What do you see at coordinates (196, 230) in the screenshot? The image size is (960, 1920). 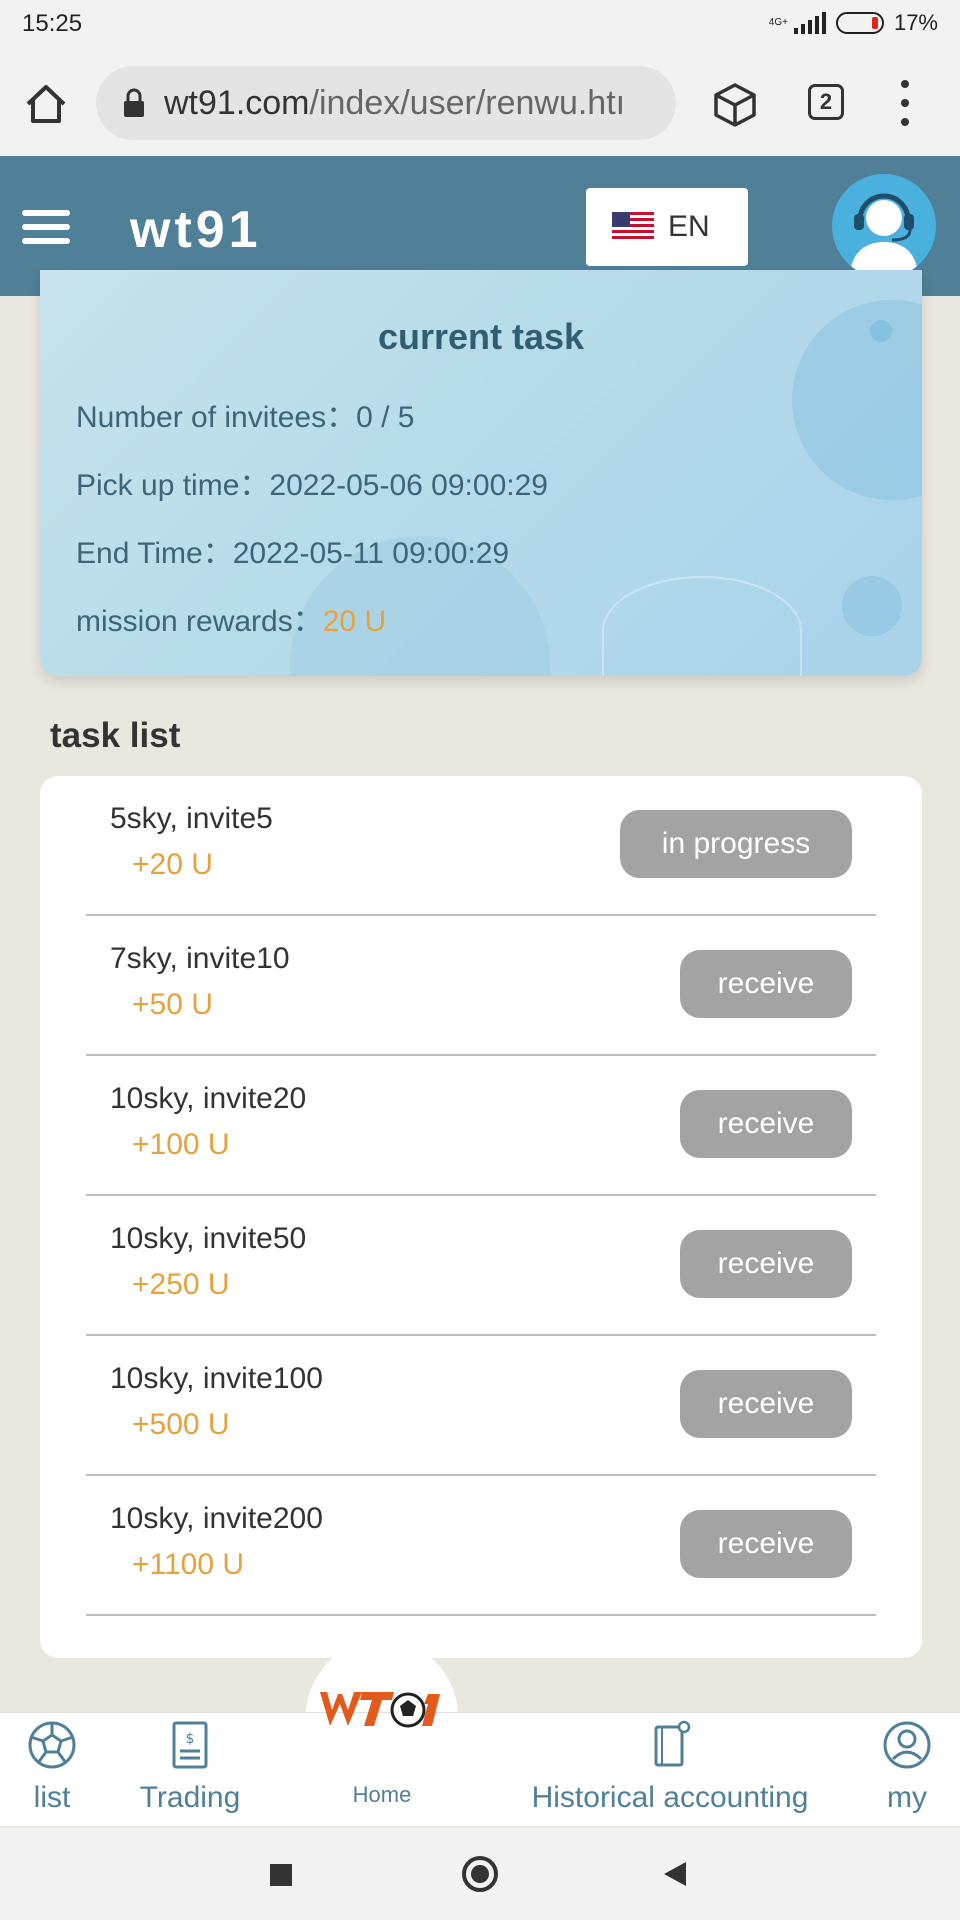 I see `brand-title: wt91` at bounding box center [196, 230].